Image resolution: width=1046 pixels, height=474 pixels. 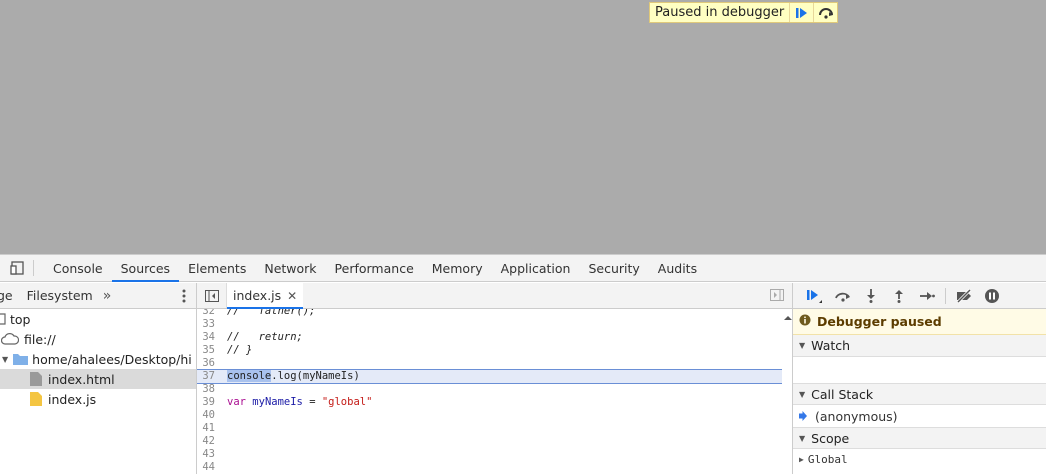 What do you see at coordinates (208, 428) in the screenshot?
I see `code-line: 41` at bounding box center [208, 428].